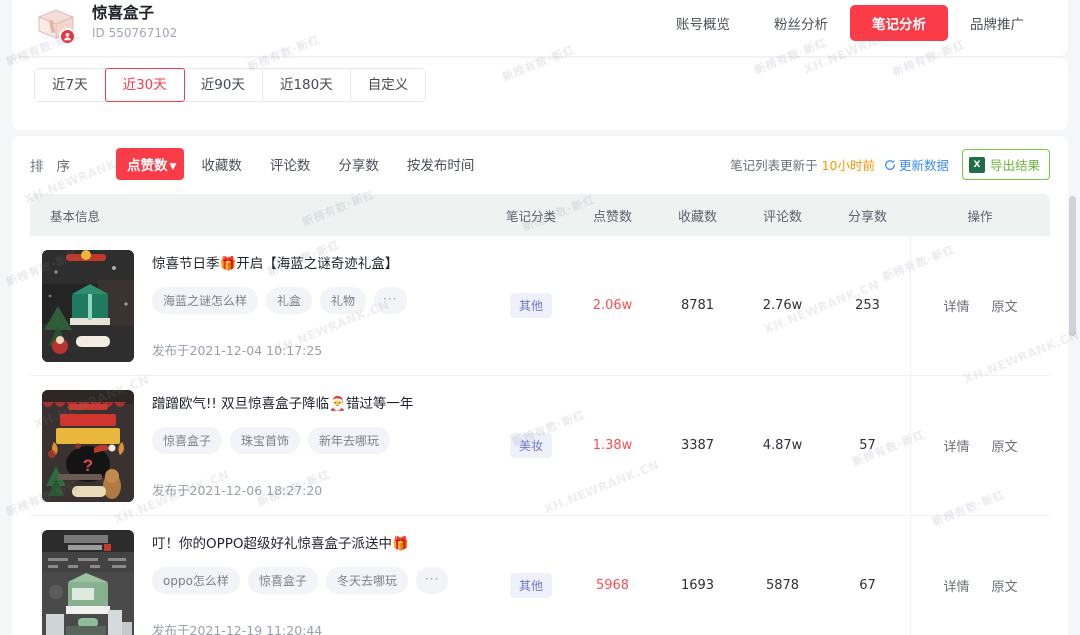  What do you see at coordinates (56, 23) in the screenshot?
I see `avatar` at bounding box center [56, 23].